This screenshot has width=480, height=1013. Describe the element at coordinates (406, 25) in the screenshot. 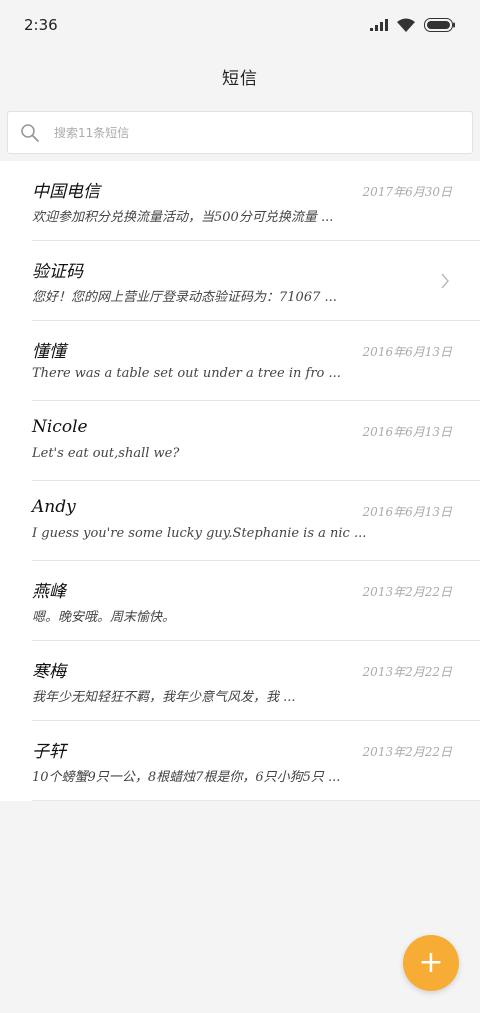

I see `wifi-icon` at that location.